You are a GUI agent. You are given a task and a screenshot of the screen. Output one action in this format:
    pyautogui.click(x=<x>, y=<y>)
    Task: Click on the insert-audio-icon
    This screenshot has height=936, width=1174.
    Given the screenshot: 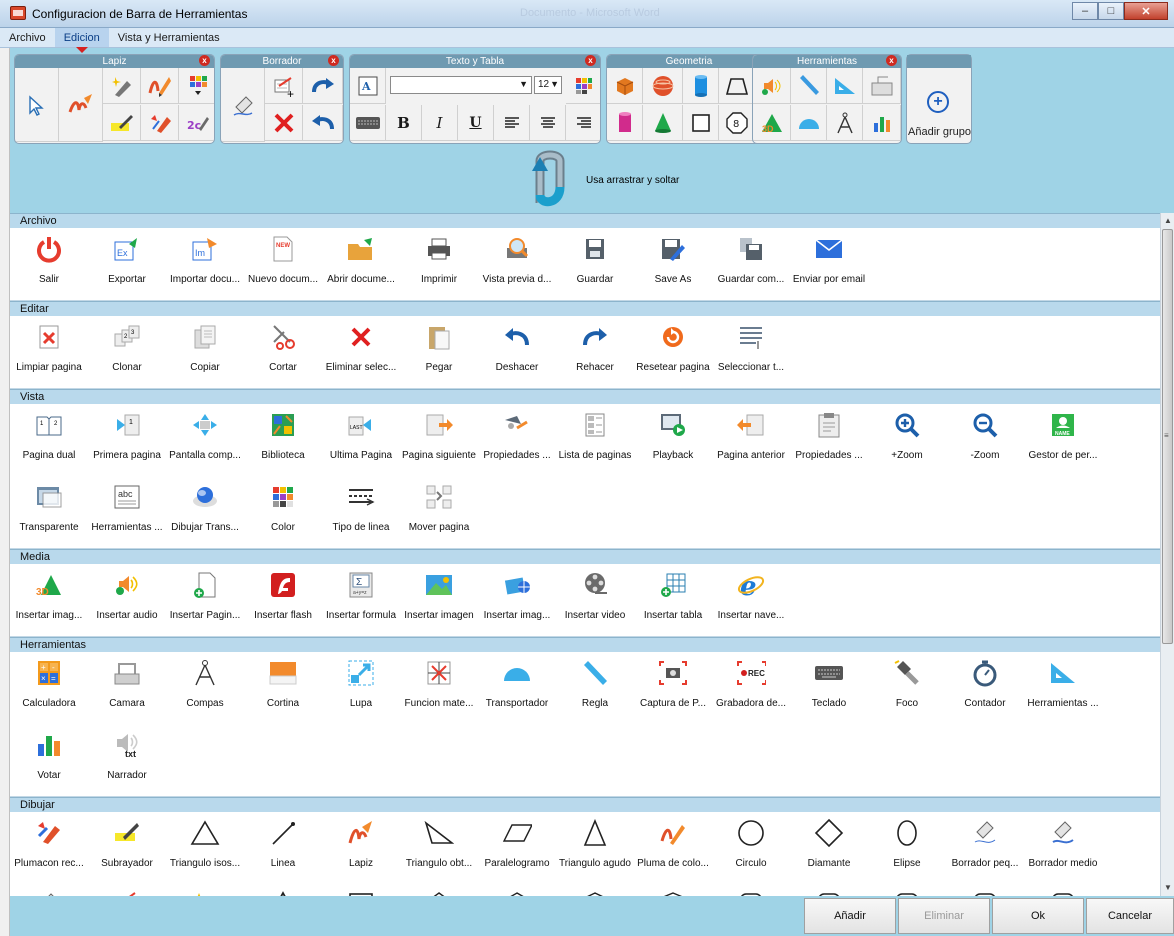 What is the action you would take?
    pyautogui.click(x=772, y=86)
    